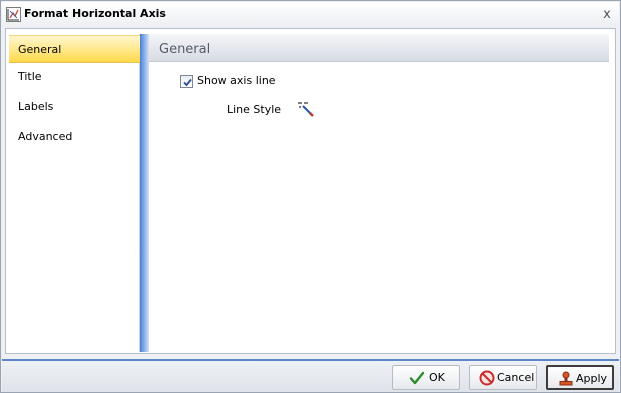  I want to click on show-axis-line-checkbox, so click(186, 81).